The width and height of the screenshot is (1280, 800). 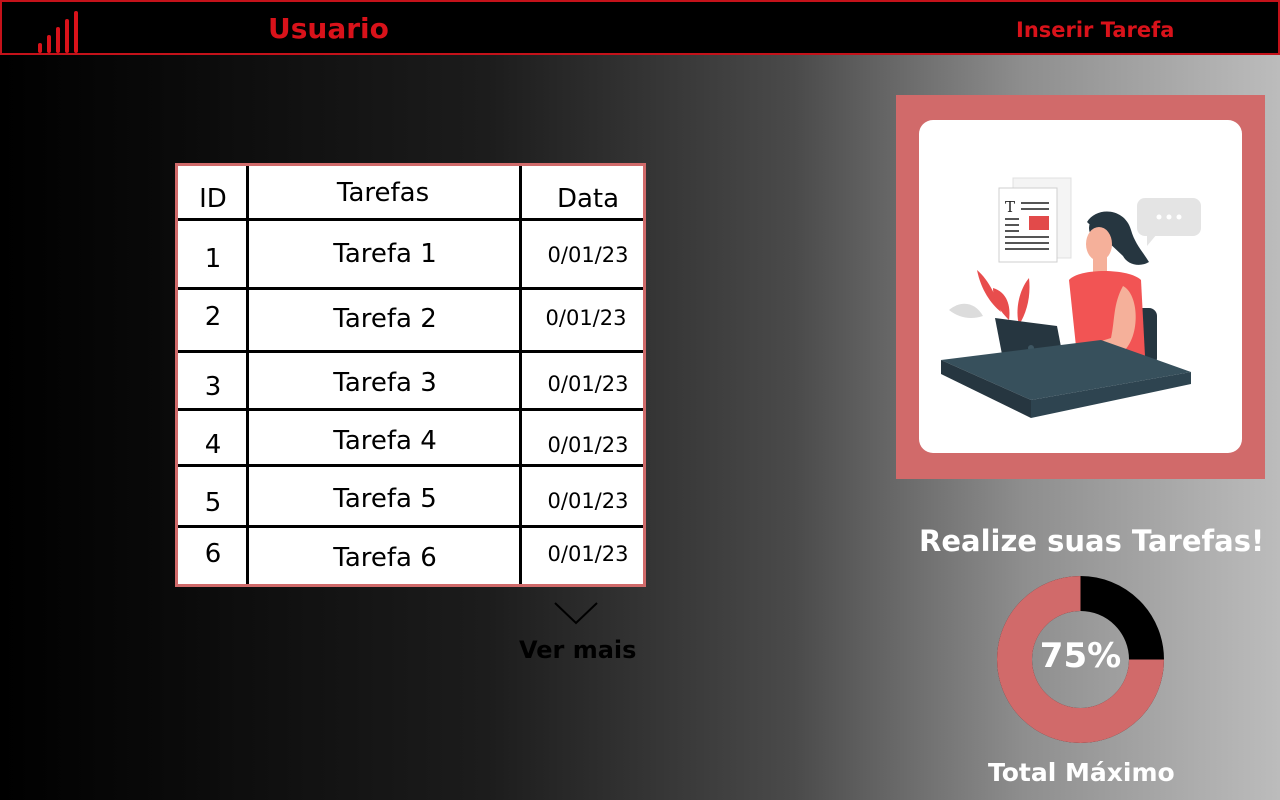 What do you see at coordinates (213, 554) in the screenshot?
I see `task-id: 6` at bounding box center [213, 554].